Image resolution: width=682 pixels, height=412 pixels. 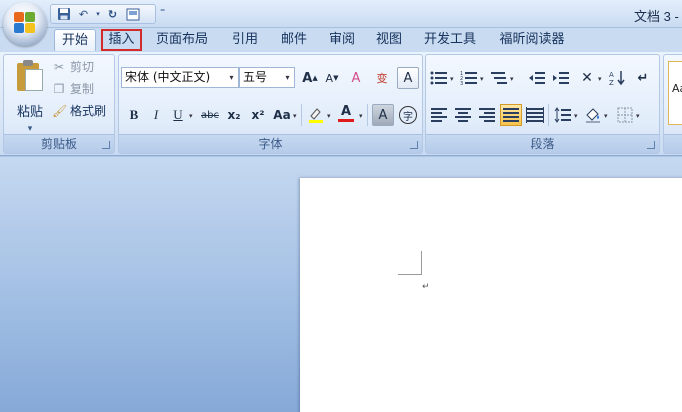 I want to click on italic-icon: I, so click(x=156, y=114).